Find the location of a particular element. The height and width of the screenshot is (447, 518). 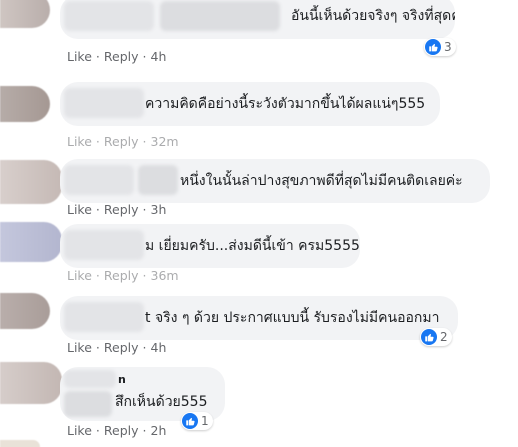

comment-actions: Like · Reply · 2h is located at coordinates (116, 431).